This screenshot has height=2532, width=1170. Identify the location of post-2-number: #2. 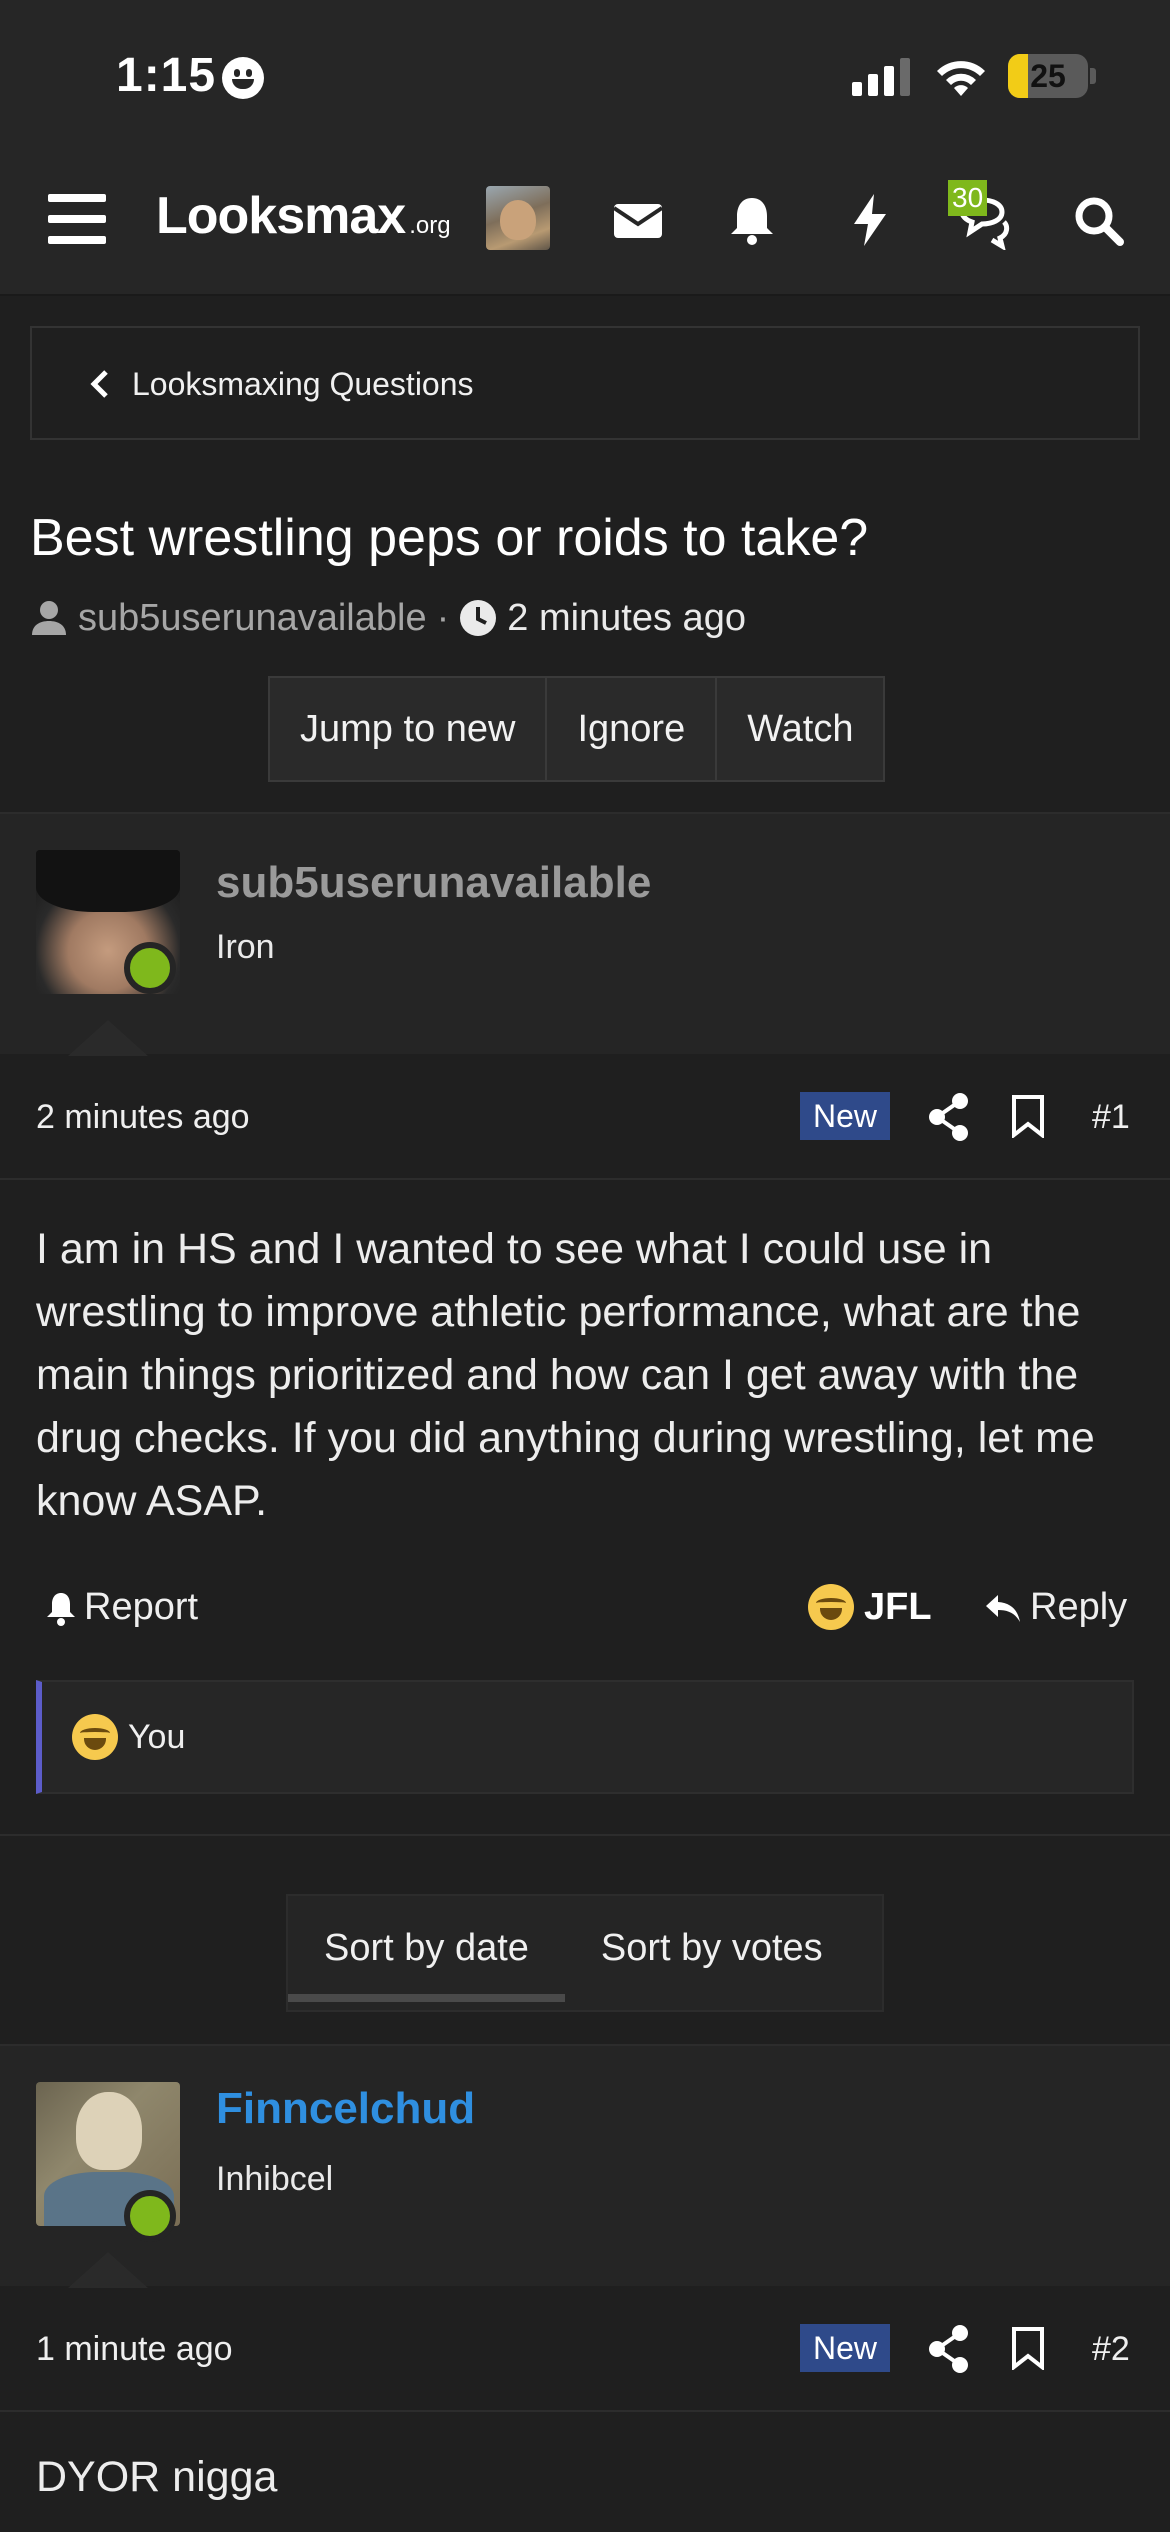
(1111, 2349).